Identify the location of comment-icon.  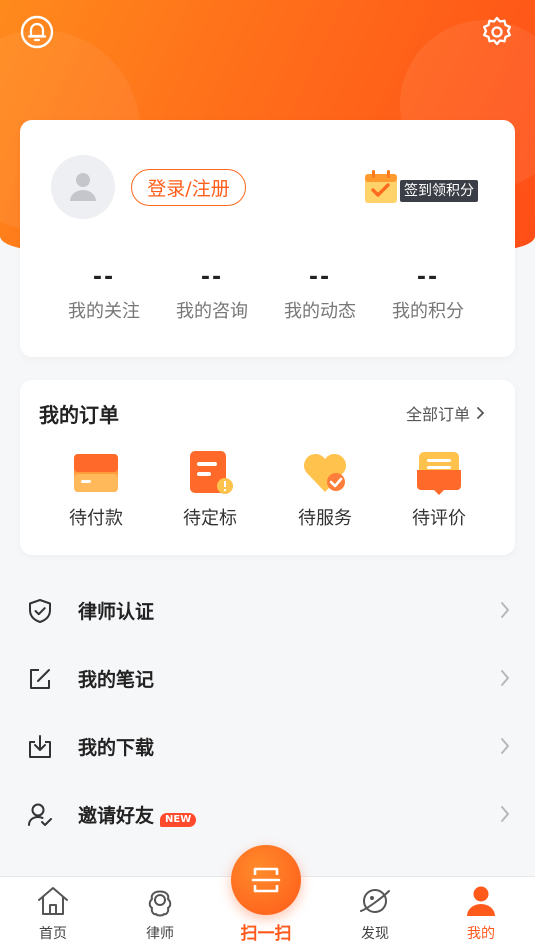
(439, 473).